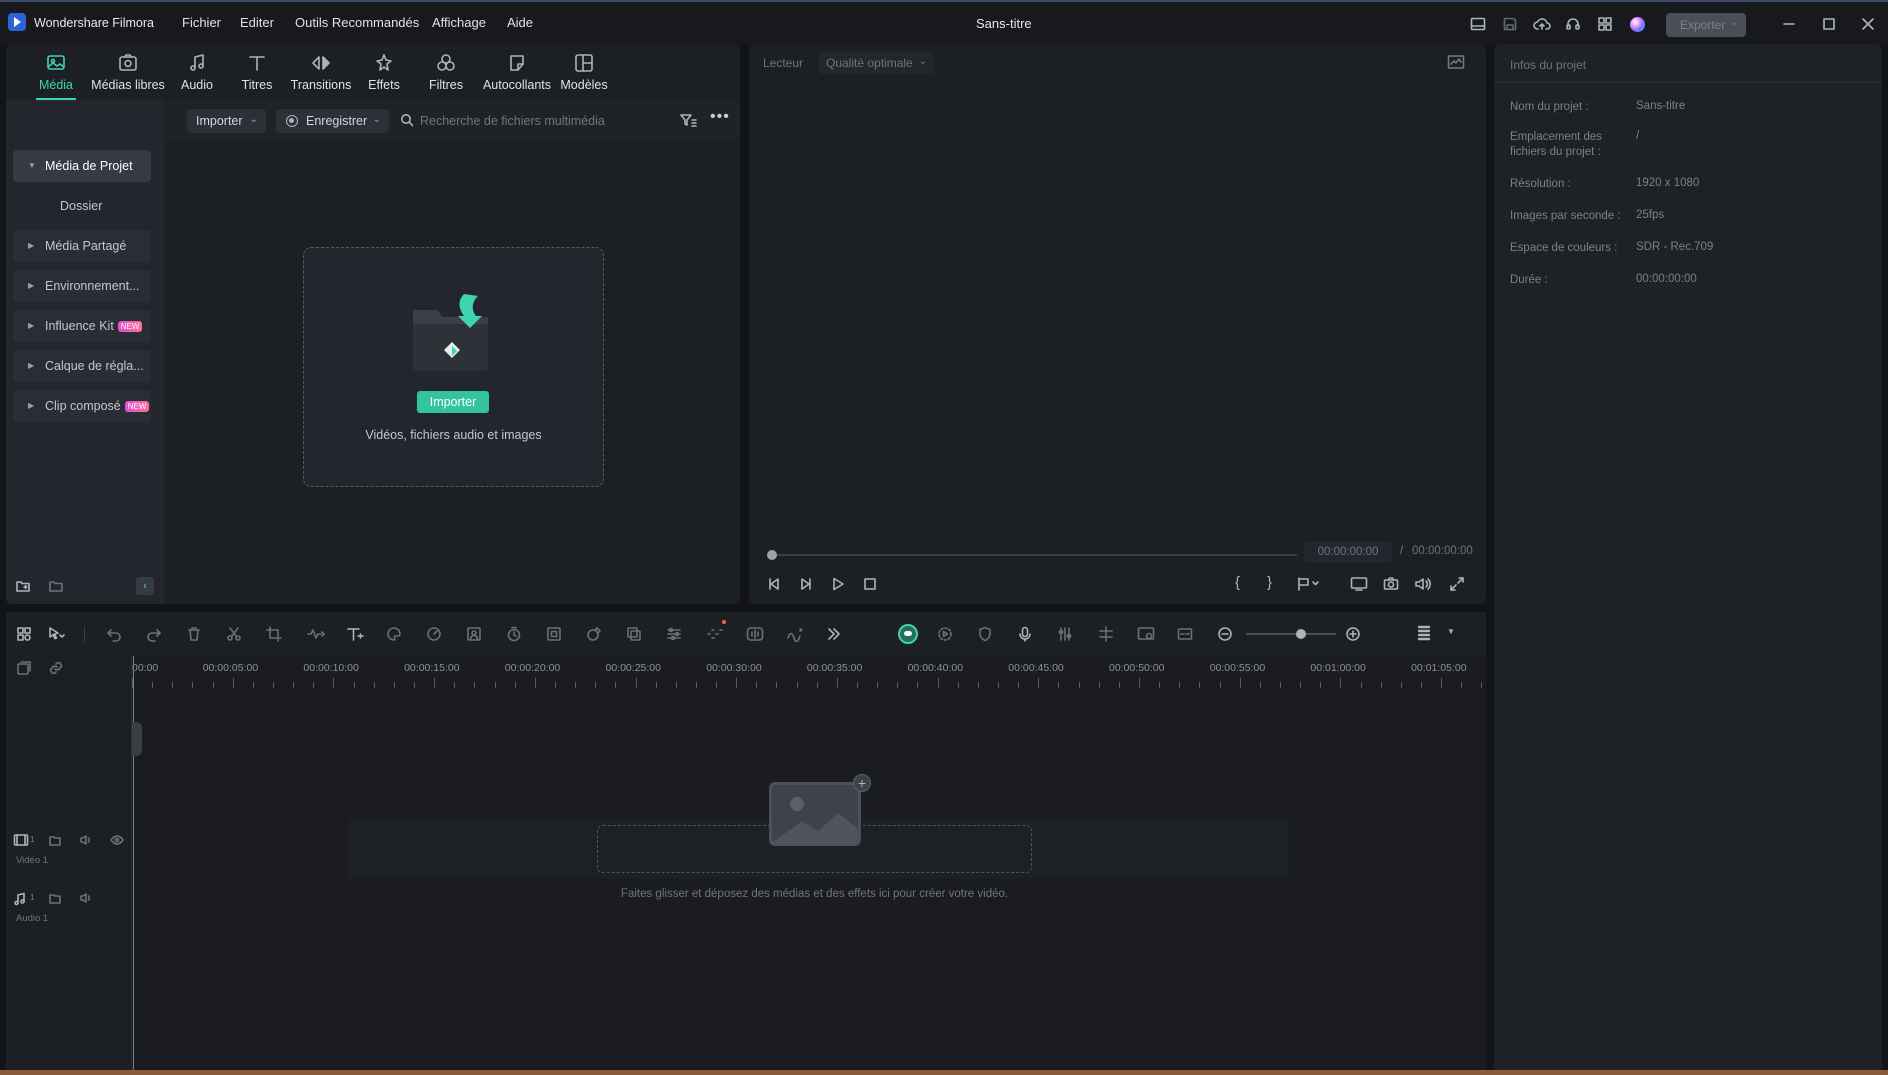 The height and width of the screenshot is (1075, 1888). What do you see at coordinates (117, 840) in the screenshot?
I see `eye-visibility-icon` at bounding box center [117, 840].